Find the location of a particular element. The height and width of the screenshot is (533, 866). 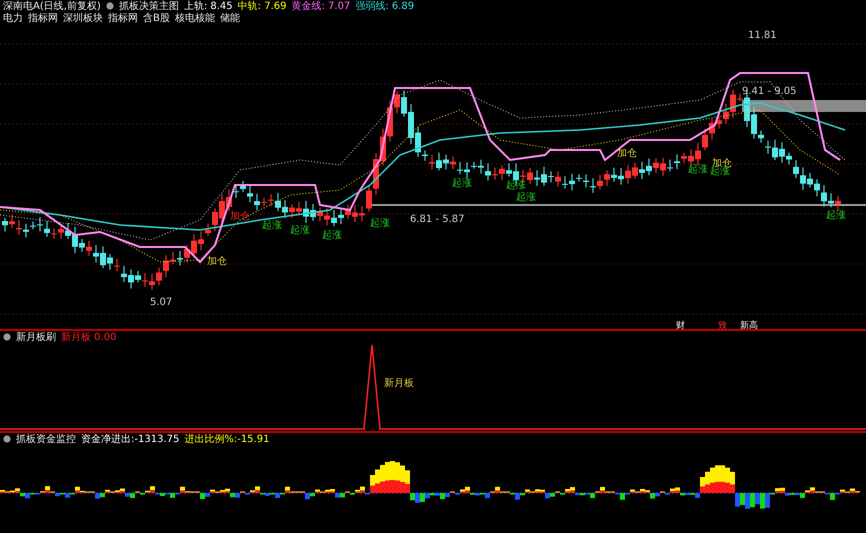

indicator-reading: 黄金线: 7.07 is located at coordinates (320, 6).